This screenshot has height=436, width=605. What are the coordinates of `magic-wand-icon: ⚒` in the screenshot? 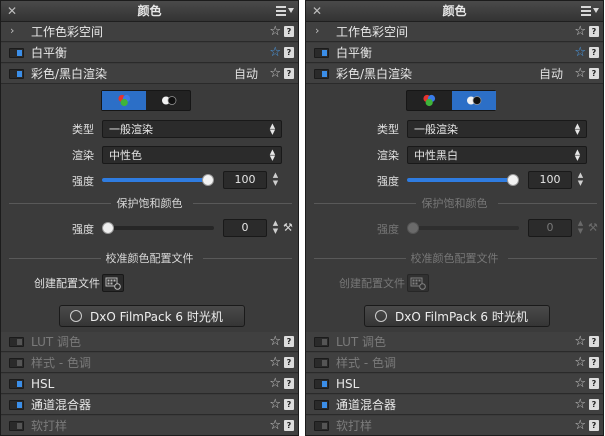 It's located at (288, 228).